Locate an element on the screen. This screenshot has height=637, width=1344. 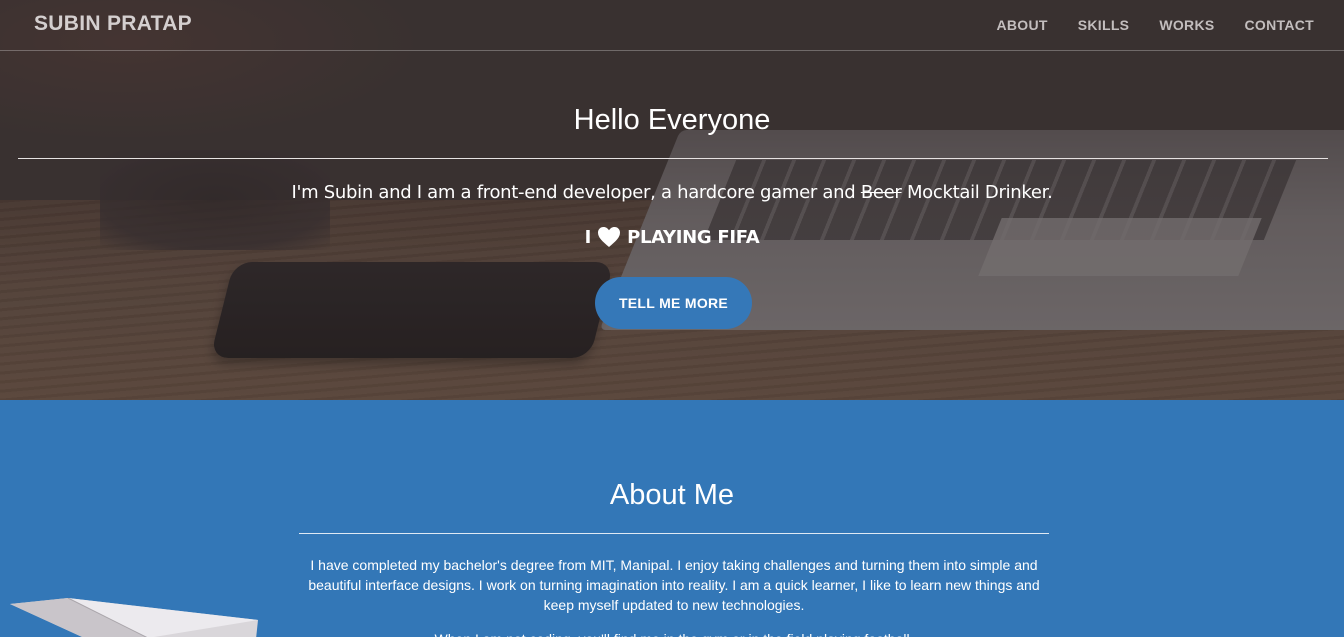
about-title: About Me is located at coordinates (672, 495).